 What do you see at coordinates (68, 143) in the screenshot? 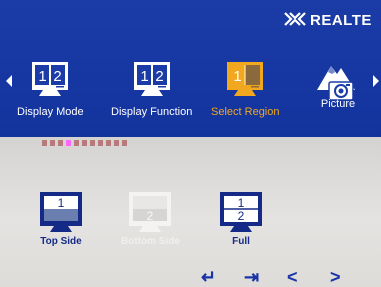
I see `page-dot-active` at bounding box center [68, 143].